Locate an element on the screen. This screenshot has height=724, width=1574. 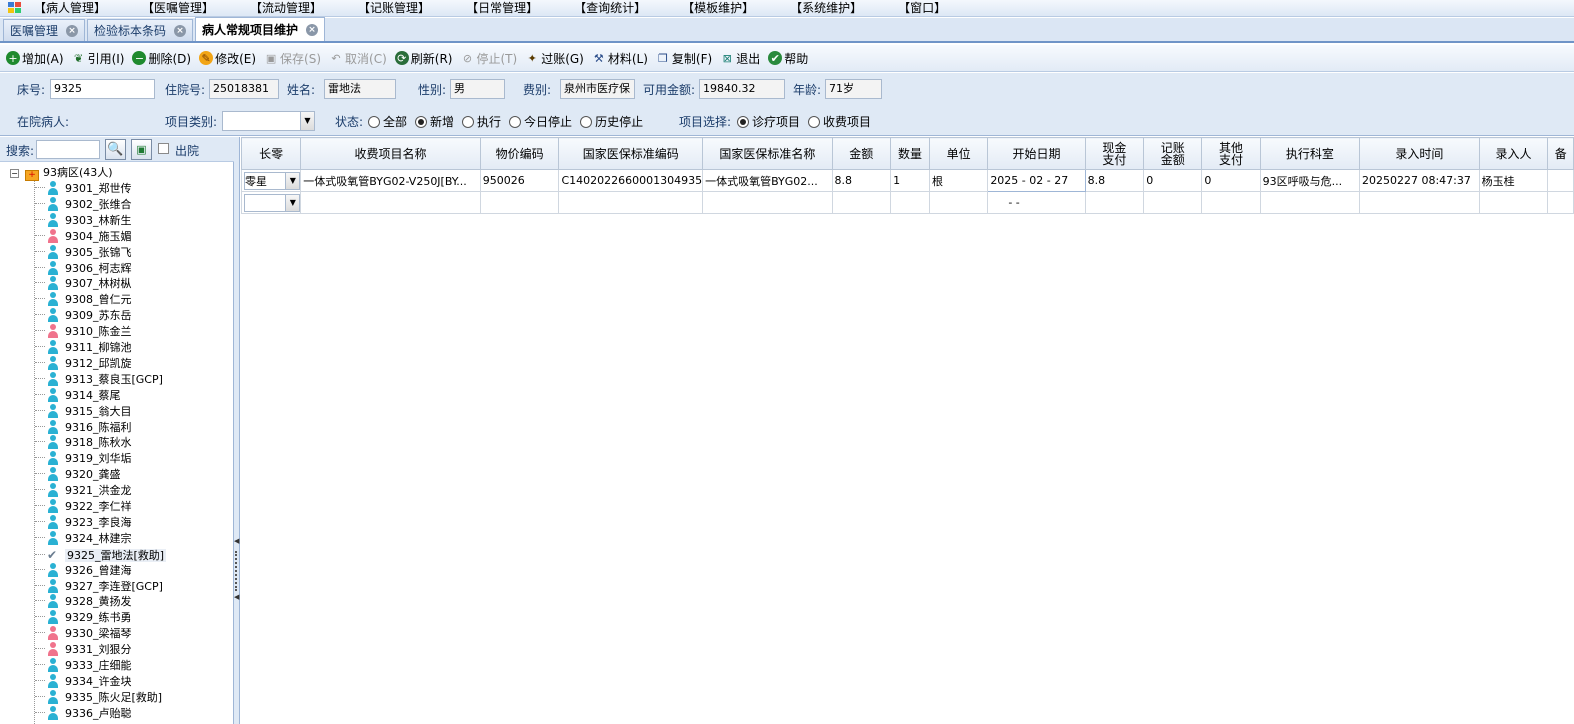
cancel-button: ↶ 取消(C) is located at coordinates (357, 58).